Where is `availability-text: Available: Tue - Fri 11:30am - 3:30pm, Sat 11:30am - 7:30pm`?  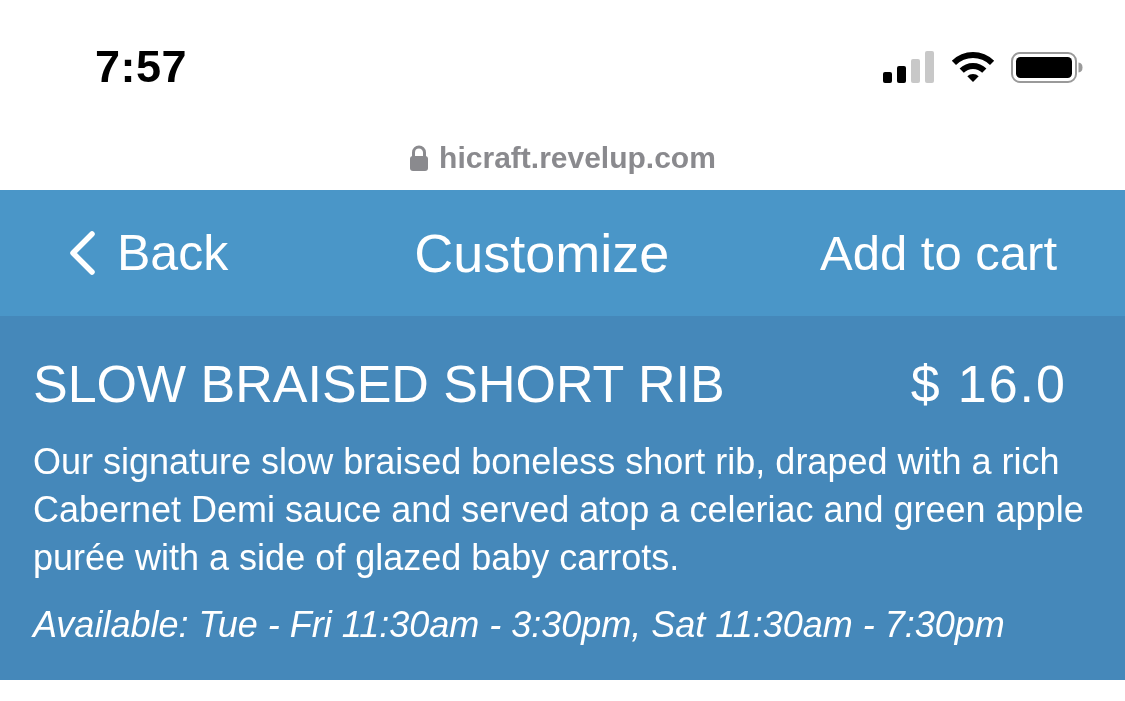
availability-text: Available: Tue - Fri 11:30am - 3:30pm, Sat 11:30am - 7:30pm is located at coordinates (519, 625).